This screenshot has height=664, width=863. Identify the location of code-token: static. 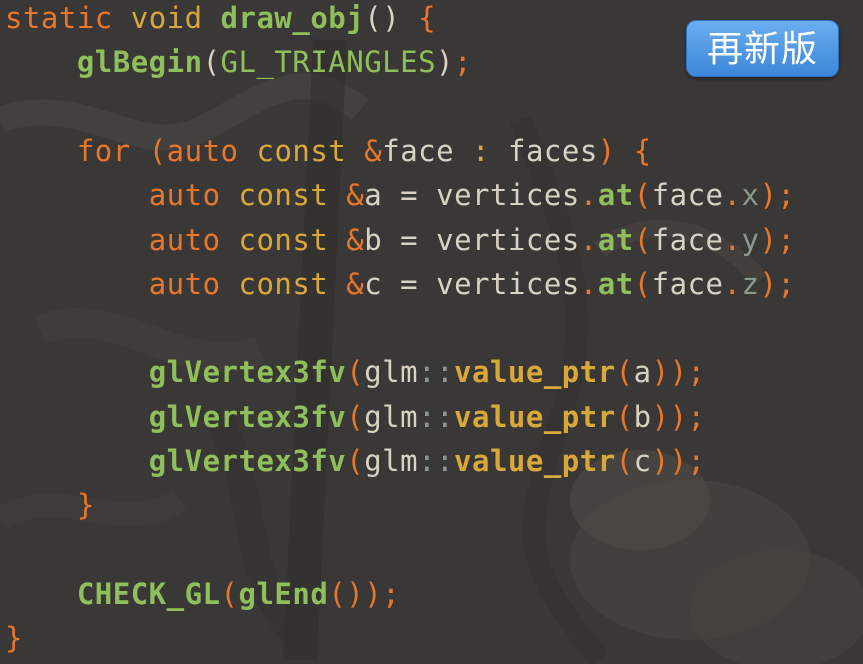
(59, 18).